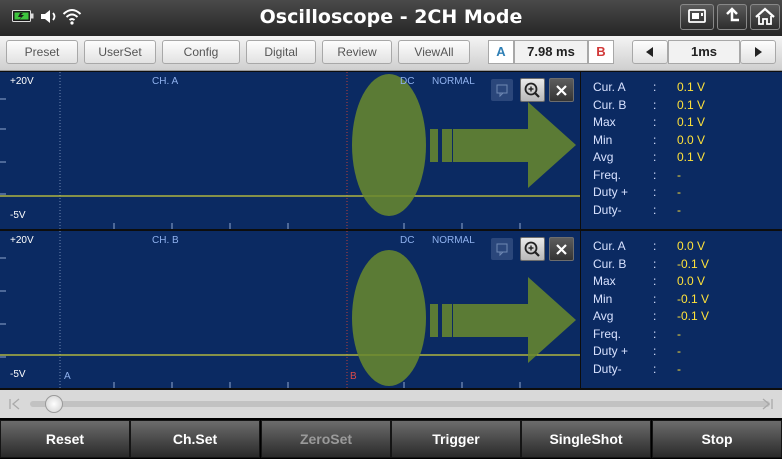 The height and width of the screenshot is (459, 782). What do you see at coordinates (407, 81) in the screenshot?
I see `channel-a-coupling: DC` at bounding box center [407, 81].